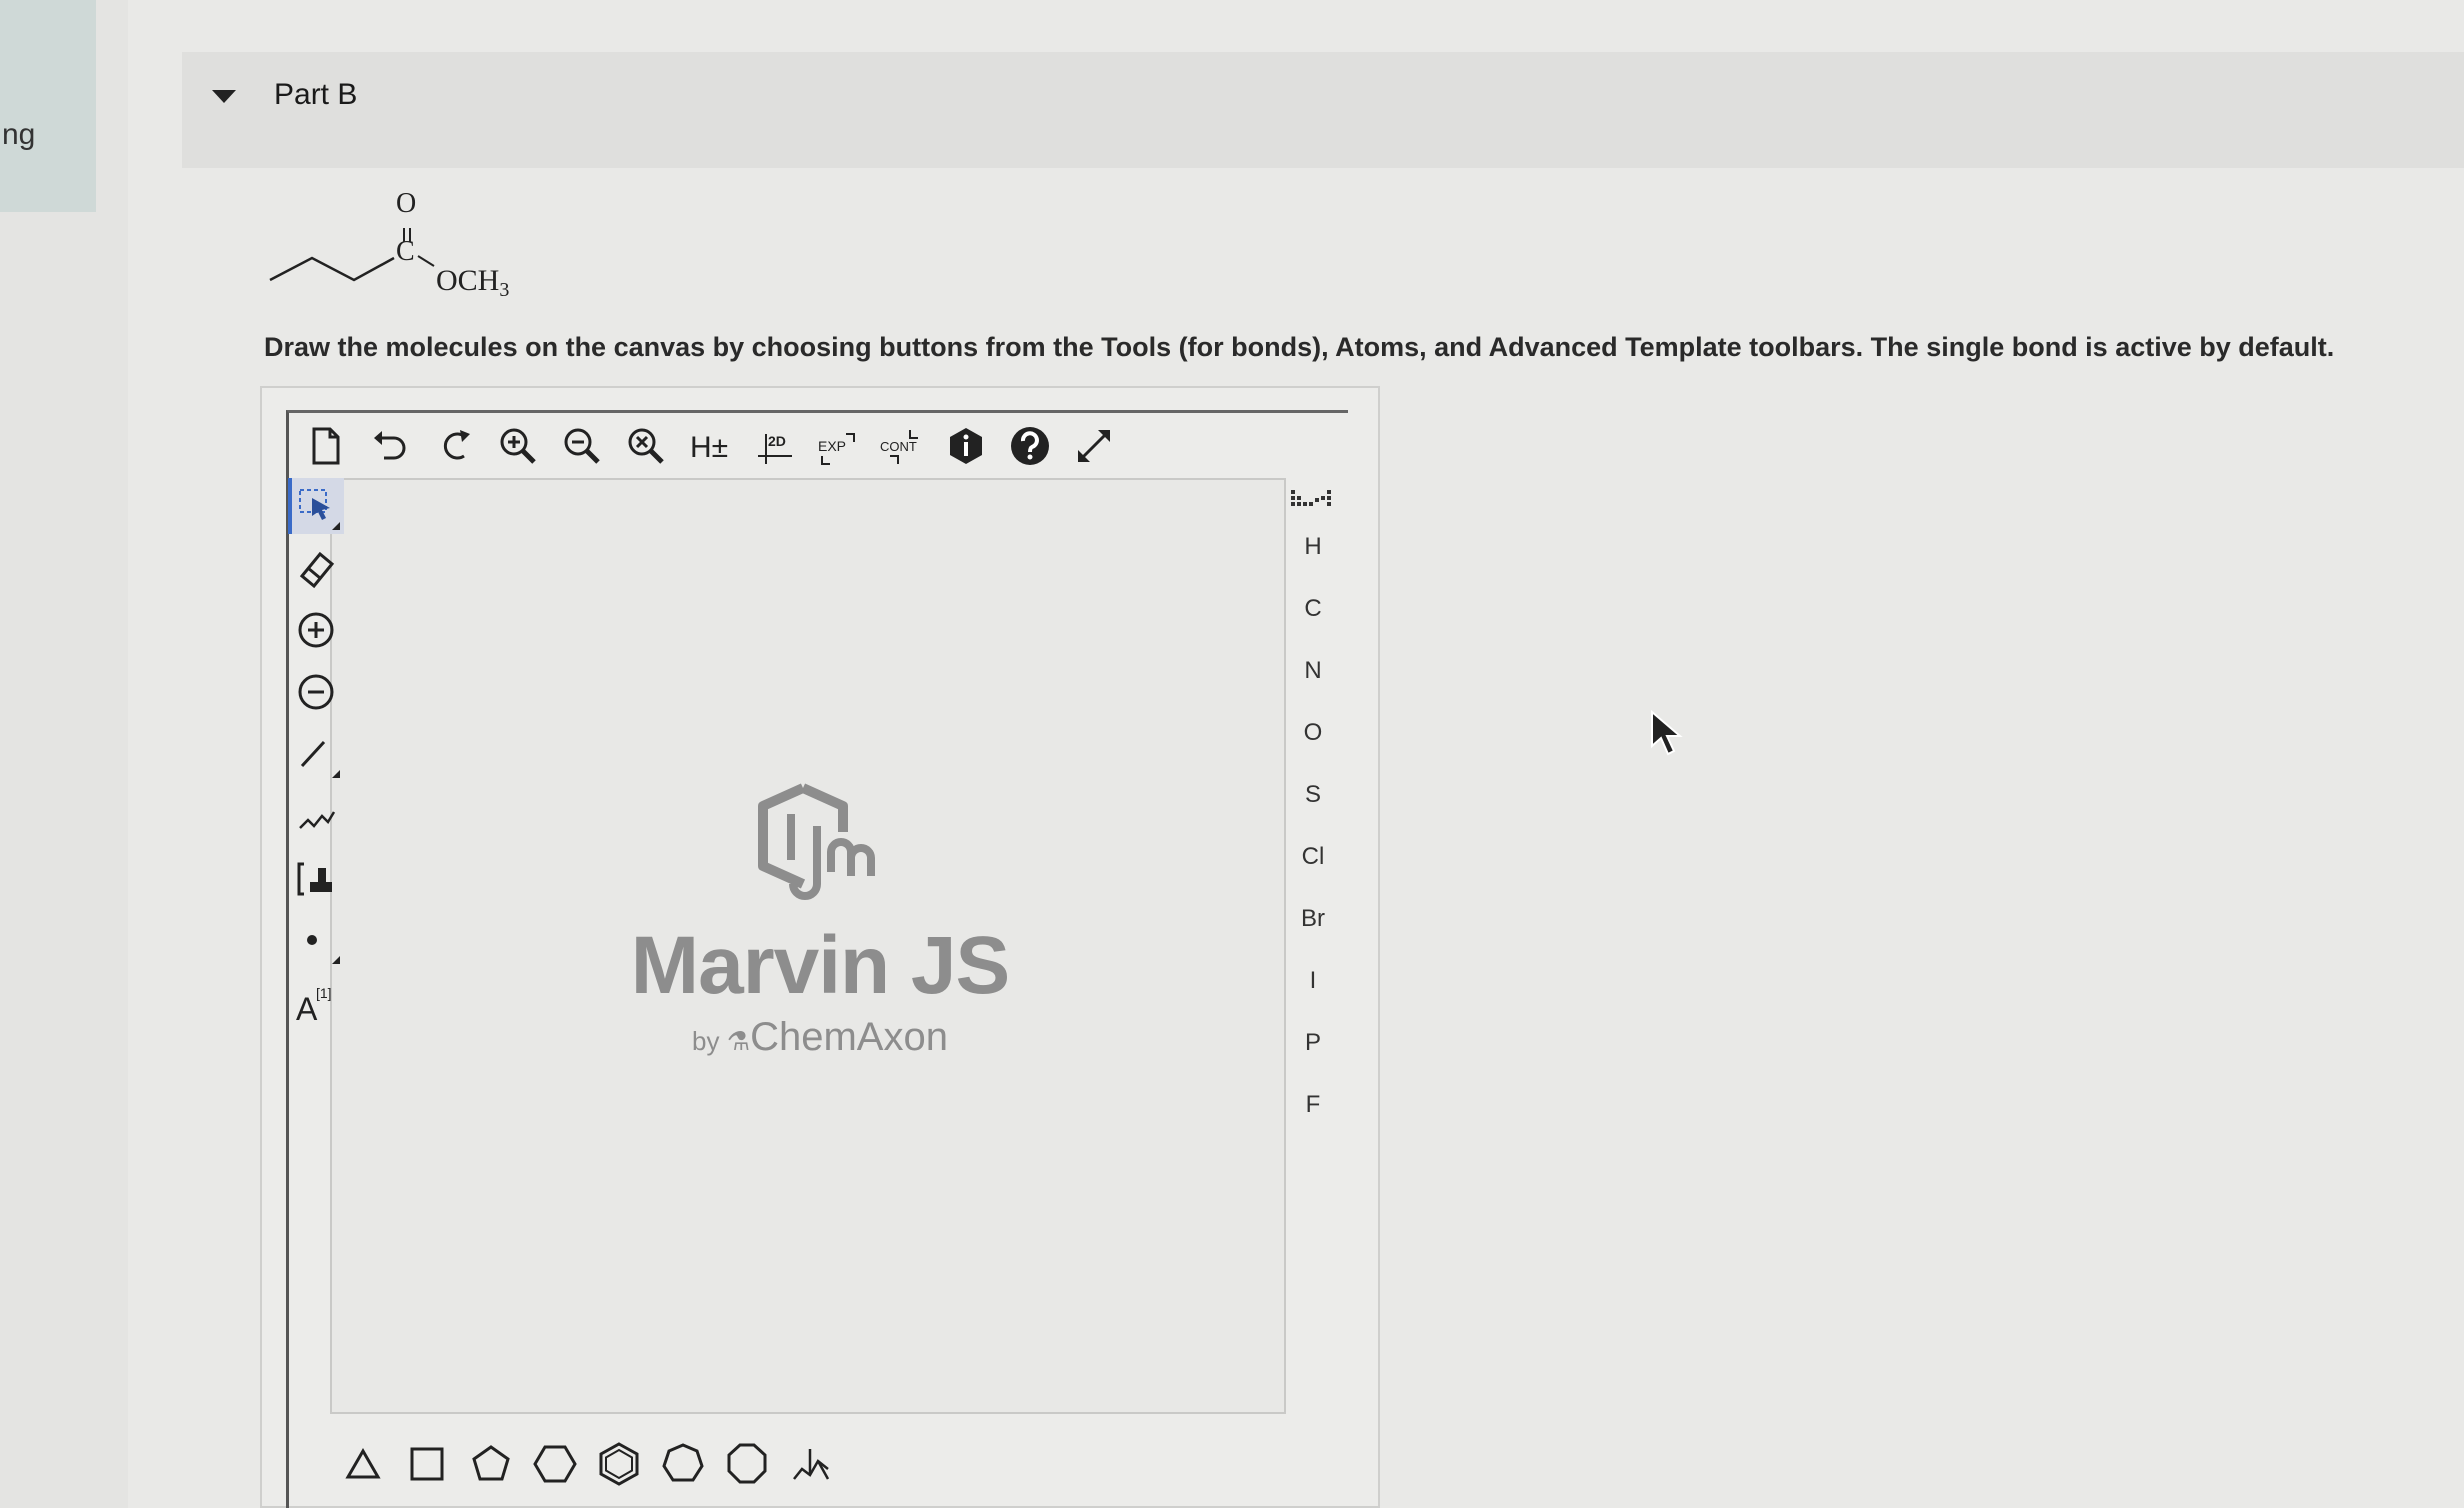 This screenshot has height=1508, width=2464. Describe the element at coordinates (1313, 1105) in the screenshot. I see `atom-button-f: F` at that location.